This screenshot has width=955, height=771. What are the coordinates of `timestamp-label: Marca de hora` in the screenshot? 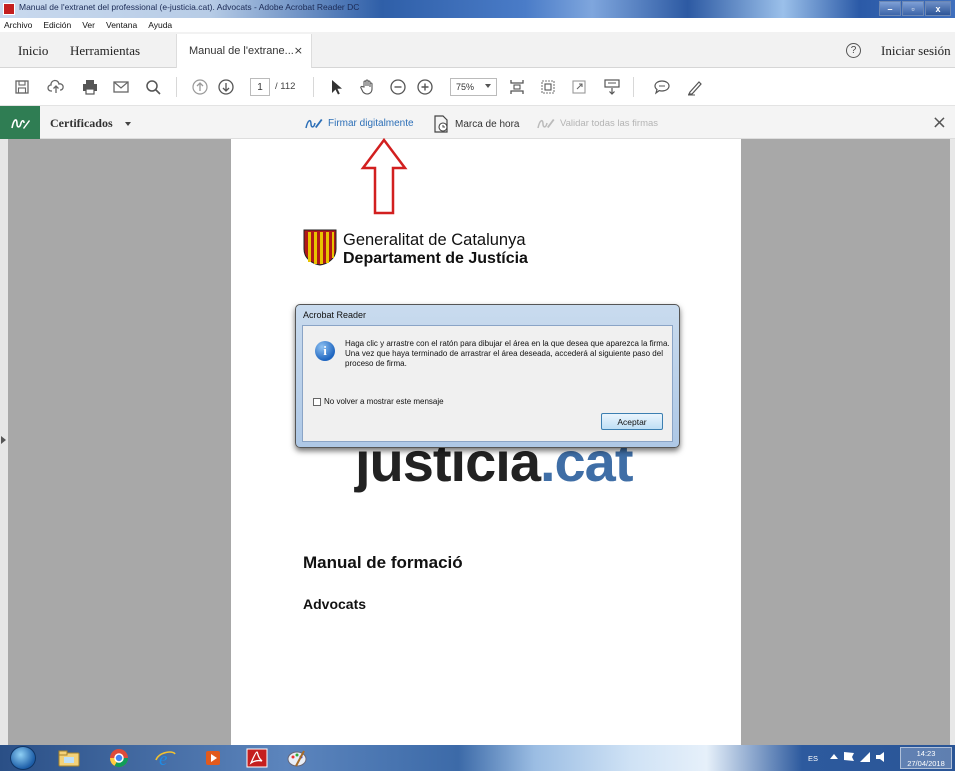 It's located at (487, 124).